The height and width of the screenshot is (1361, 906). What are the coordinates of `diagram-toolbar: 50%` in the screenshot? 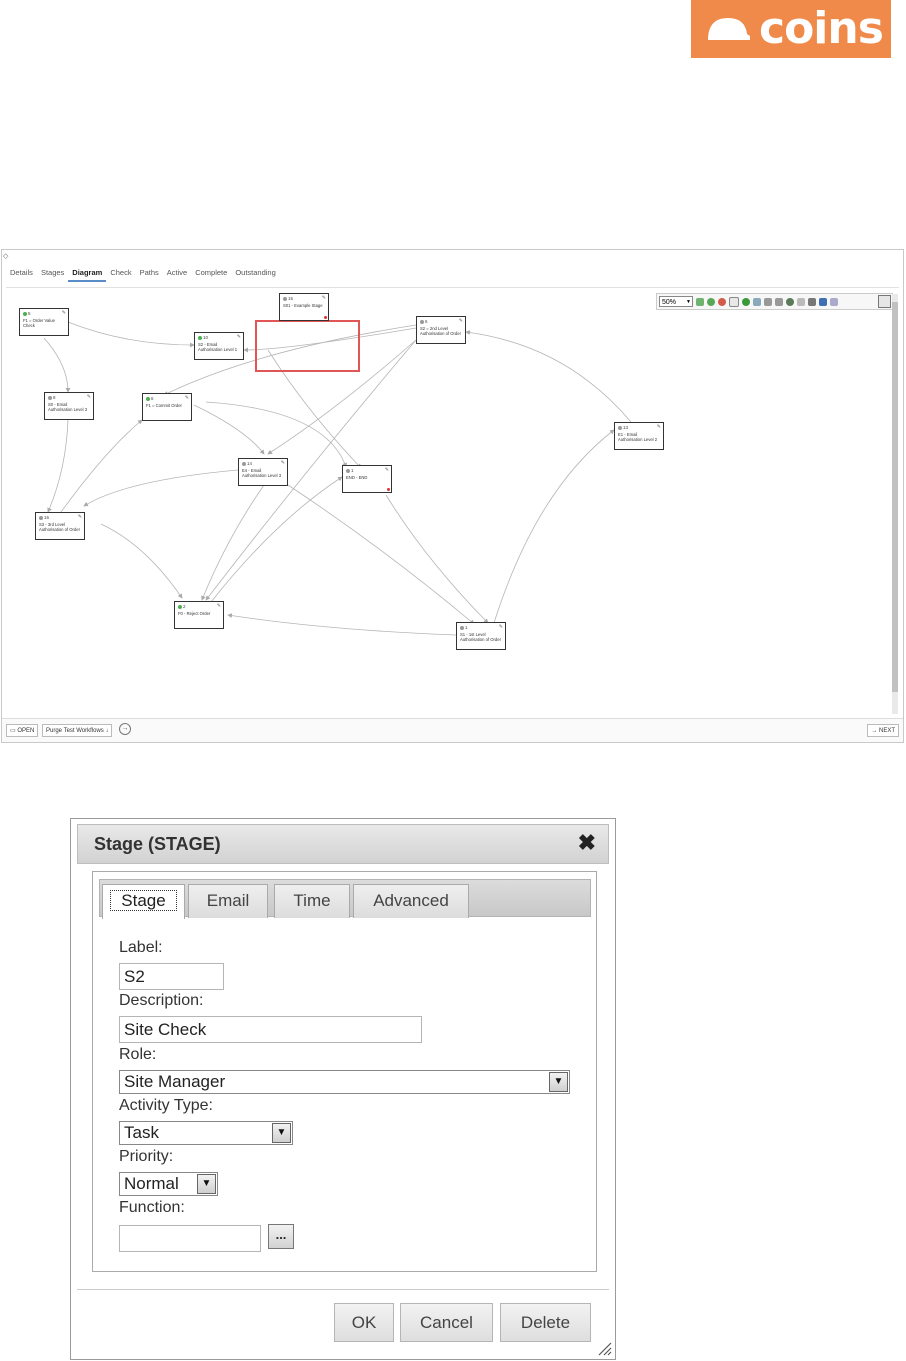 It's located at (774, 301).